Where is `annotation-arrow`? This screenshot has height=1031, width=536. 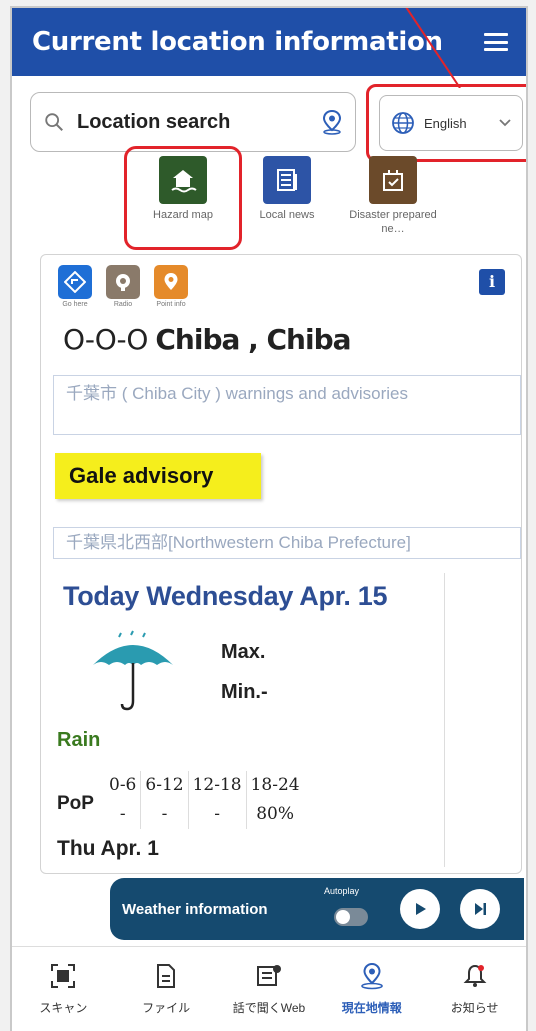
annotation-arrow is located at coordinates (433, 48).